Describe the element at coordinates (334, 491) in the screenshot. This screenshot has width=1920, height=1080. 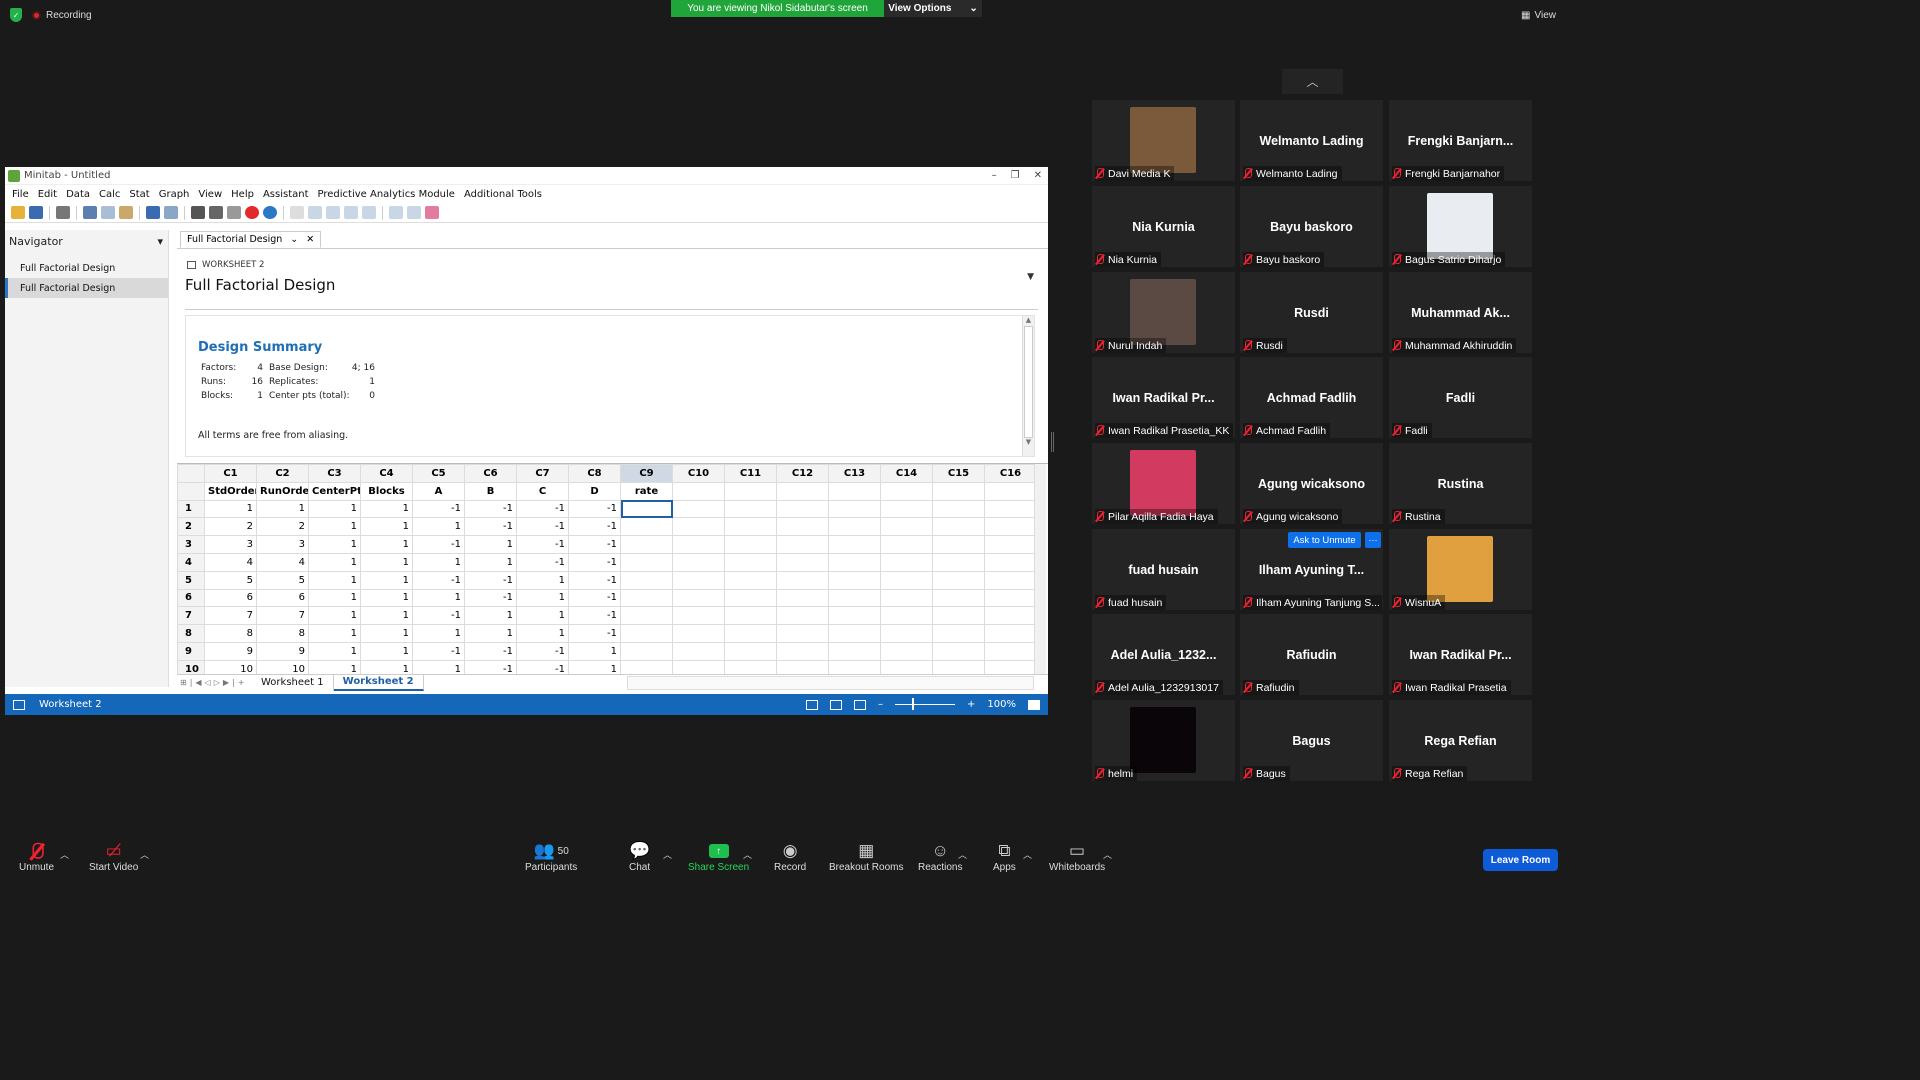
I see `column-name: CenterPt` at that location.